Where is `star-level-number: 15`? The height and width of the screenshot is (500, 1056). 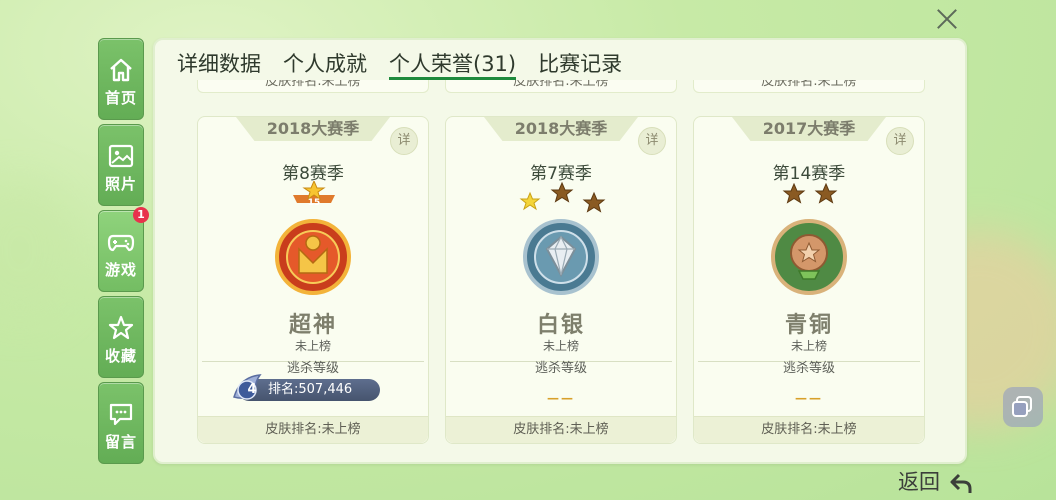 star-level-number: 15 is located at coordinates (314, 203).